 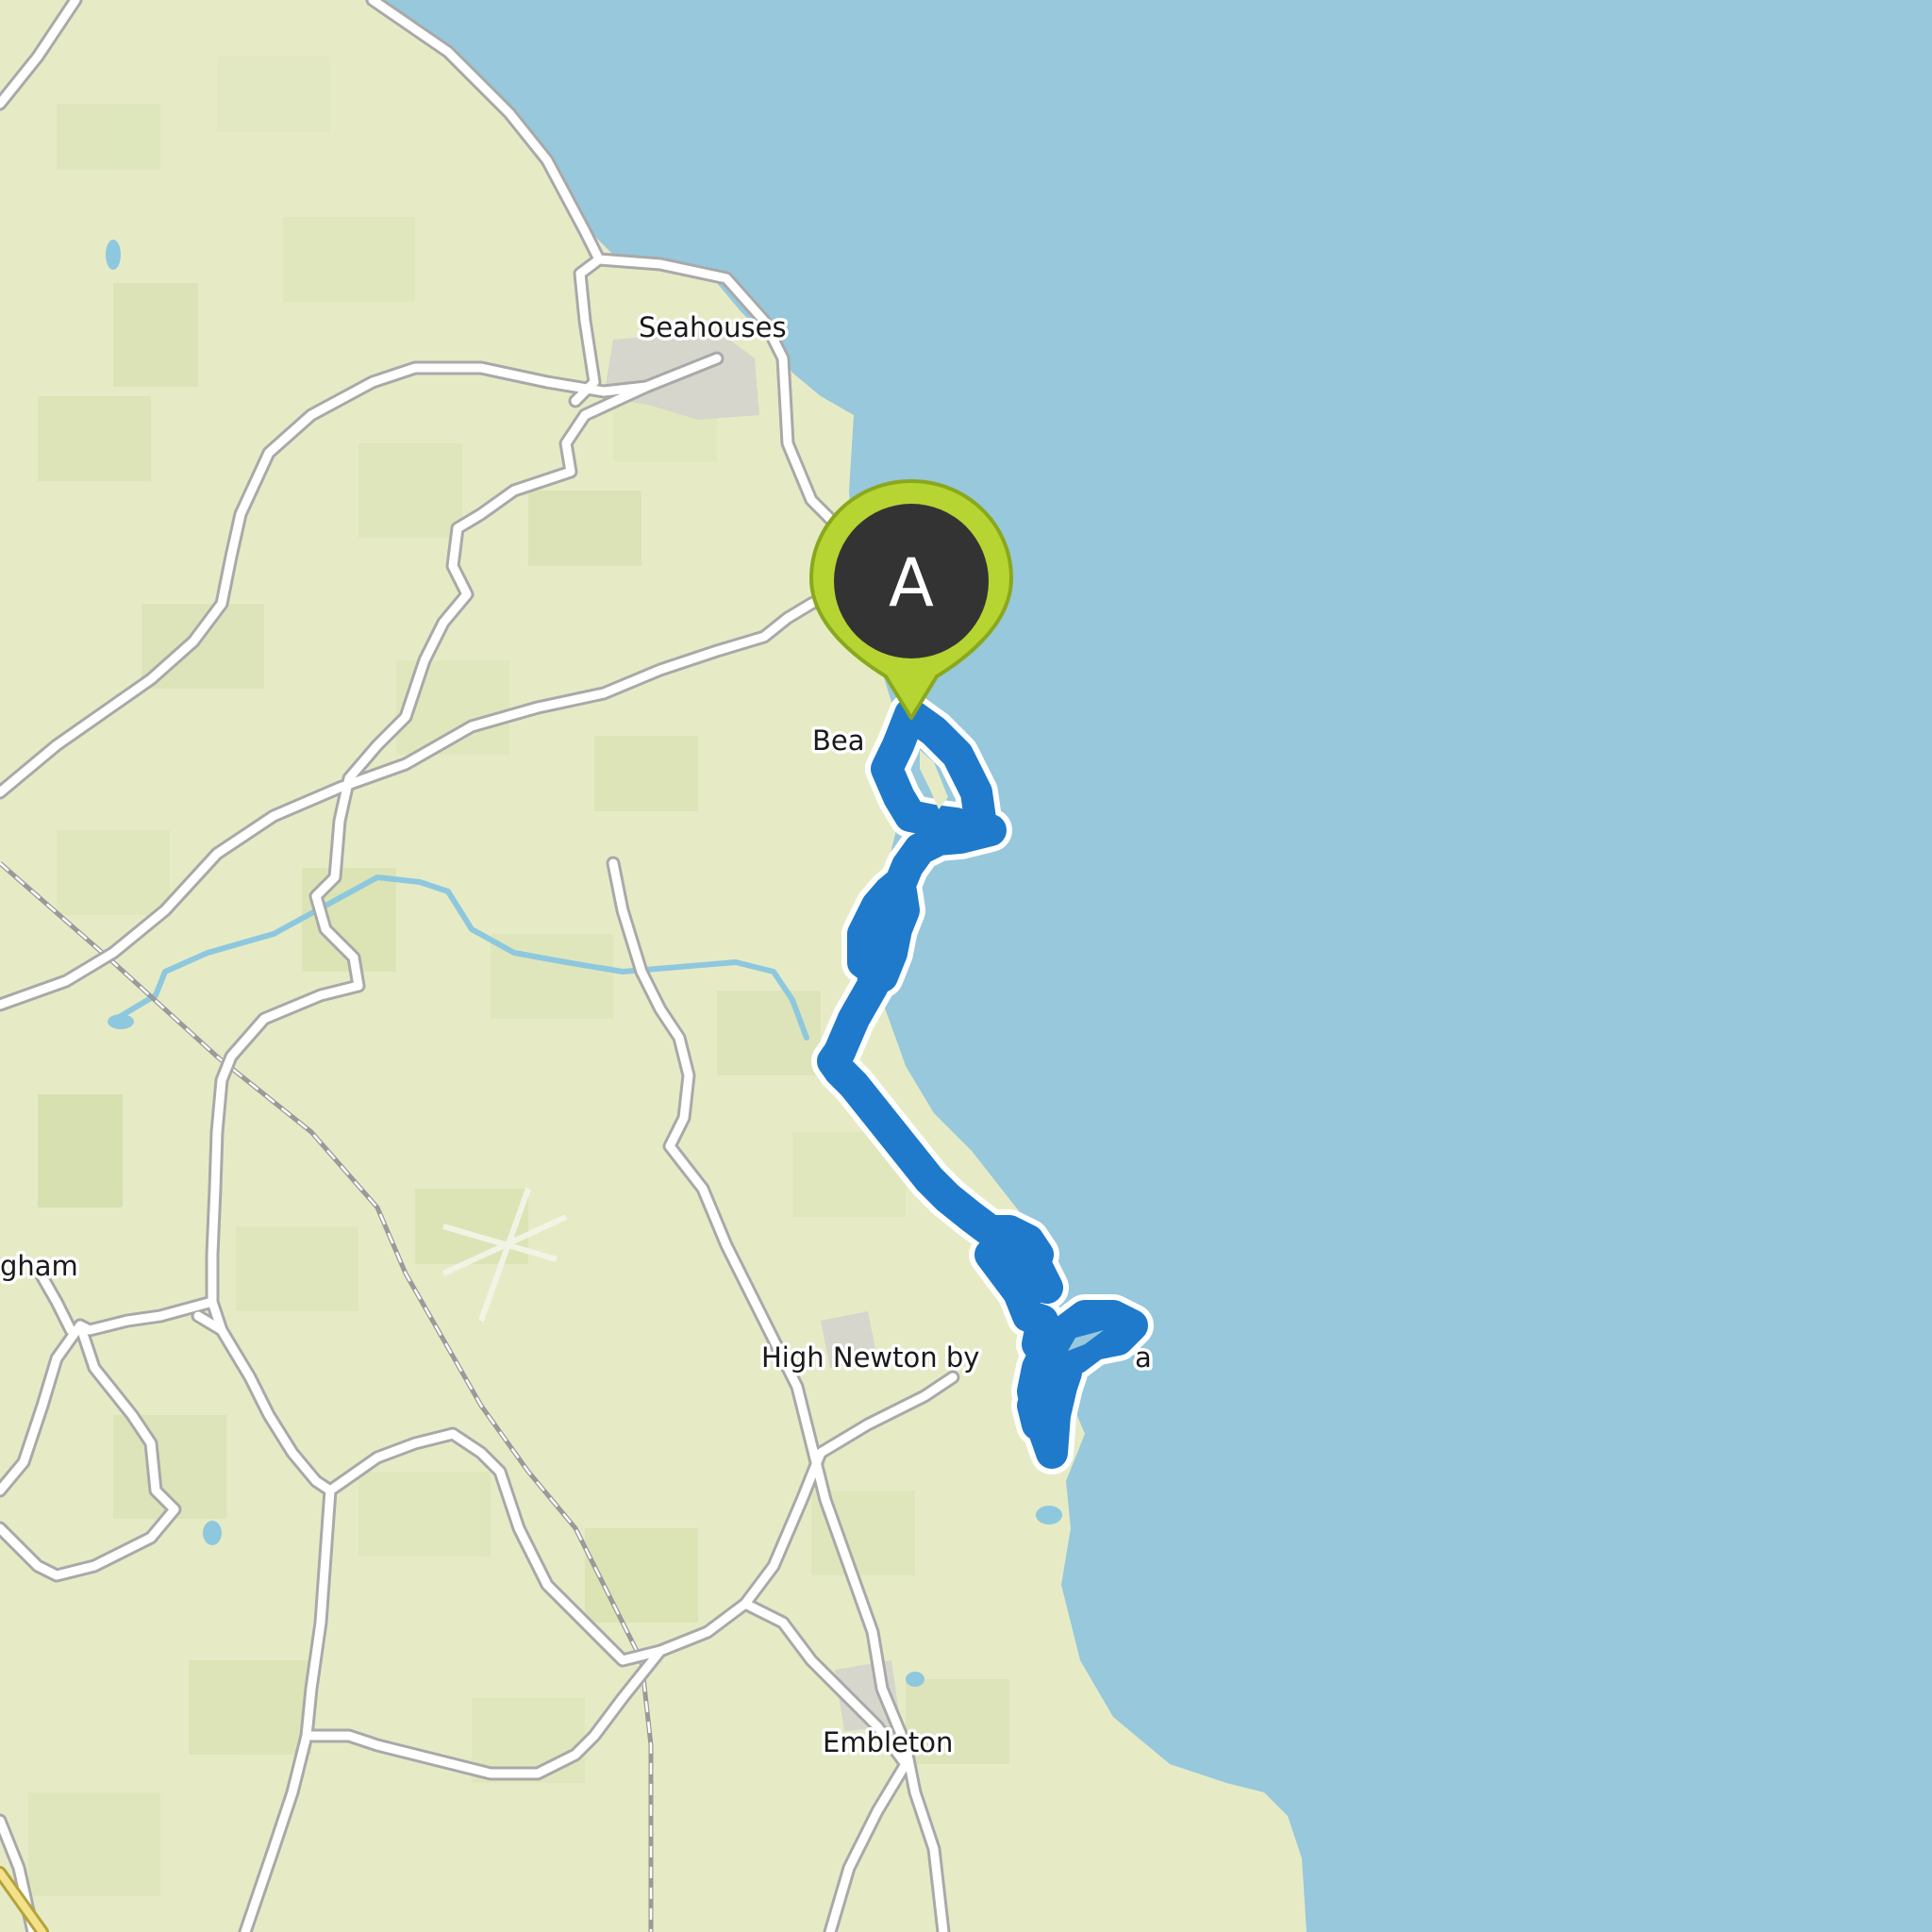 I want to click on label-seahouses: Seahouses, so click(x=713, y=327).